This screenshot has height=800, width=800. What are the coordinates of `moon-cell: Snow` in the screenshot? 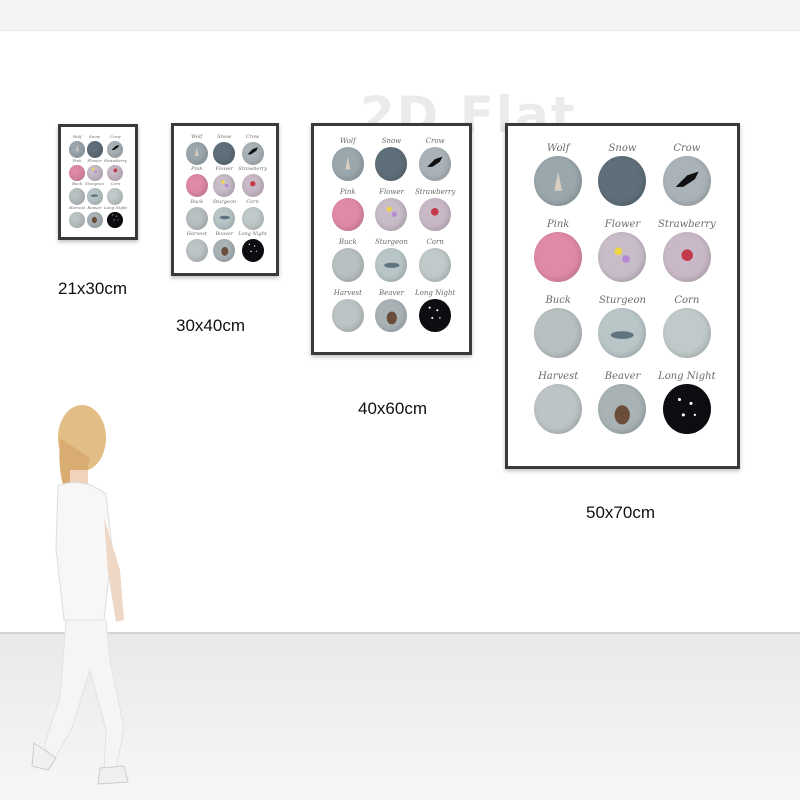 It's located at (622, 182).